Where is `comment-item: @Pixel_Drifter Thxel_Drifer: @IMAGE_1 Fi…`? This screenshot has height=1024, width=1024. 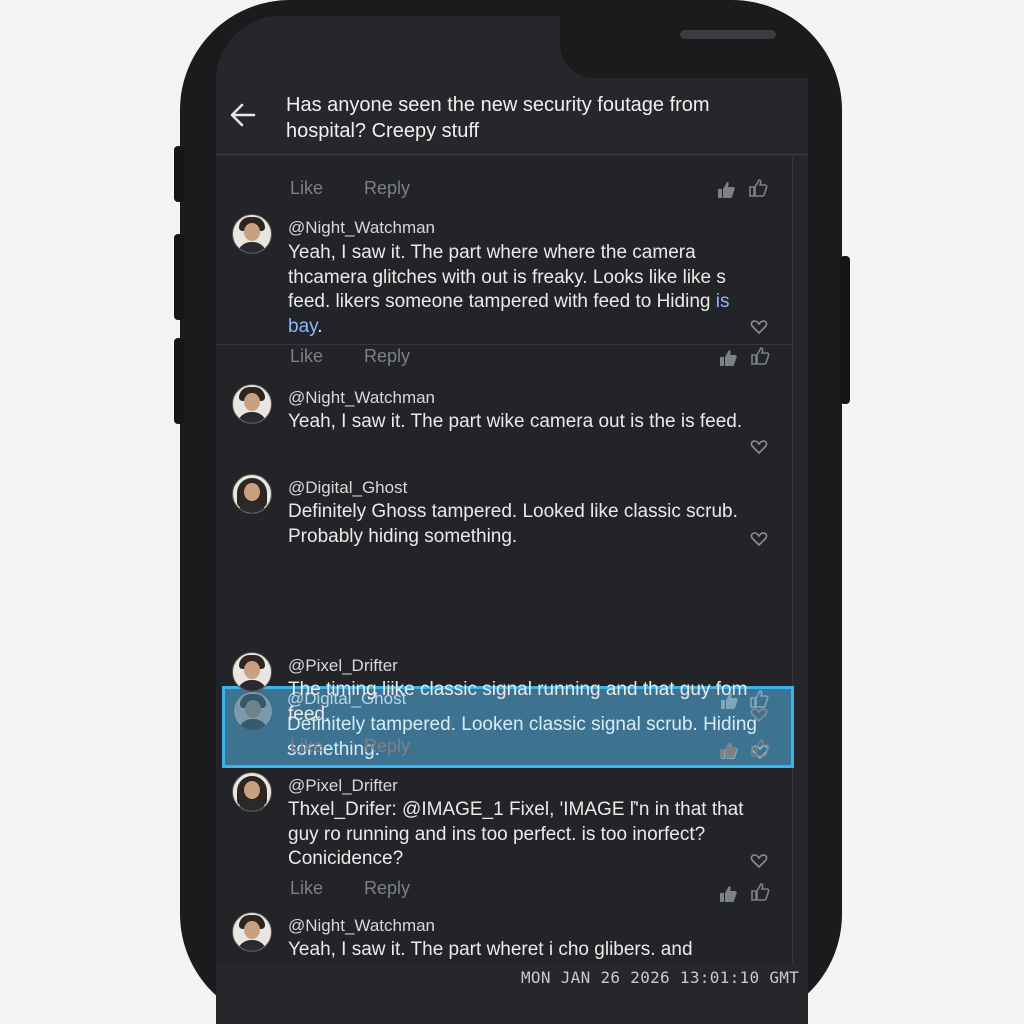
comment-item: @Pixel_Drifter Thxel_Drifer: @IMAGE_1 Fi… is located at coordinates (504, 825).